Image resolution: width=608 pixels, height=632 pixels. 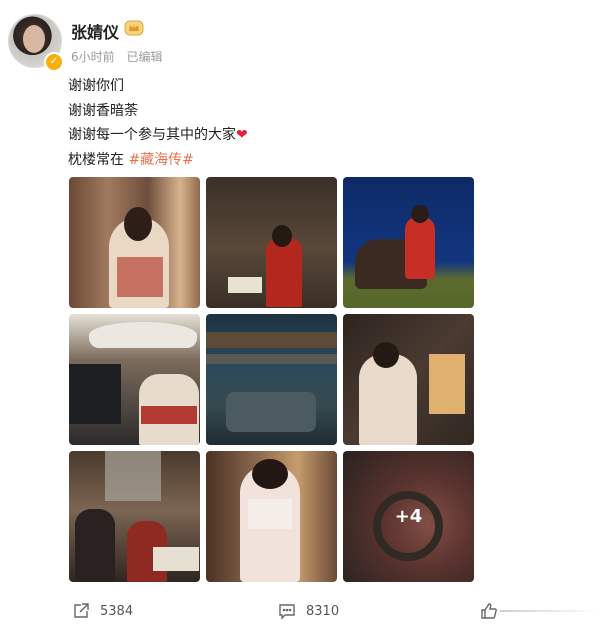 I want to click on share-button: 5384, so click(x=102, y=611).